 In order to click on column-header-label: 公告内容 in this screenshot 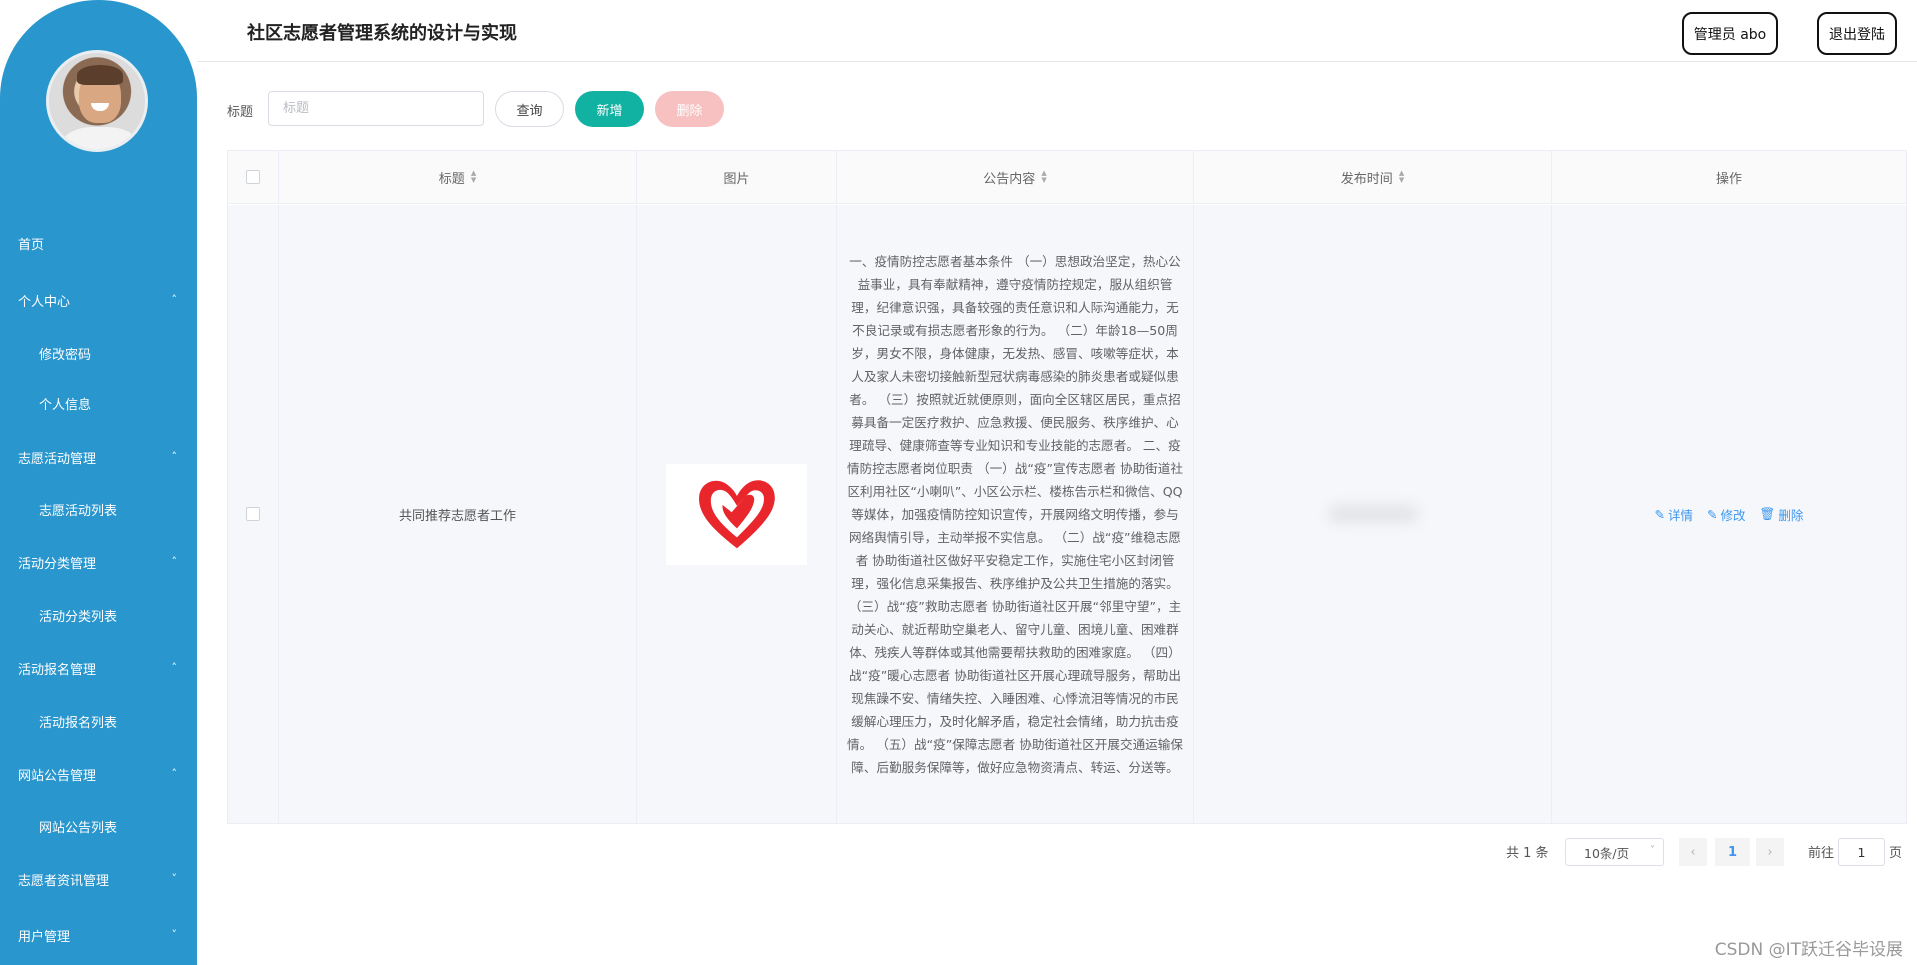, I will do `click(1009, 179)`.